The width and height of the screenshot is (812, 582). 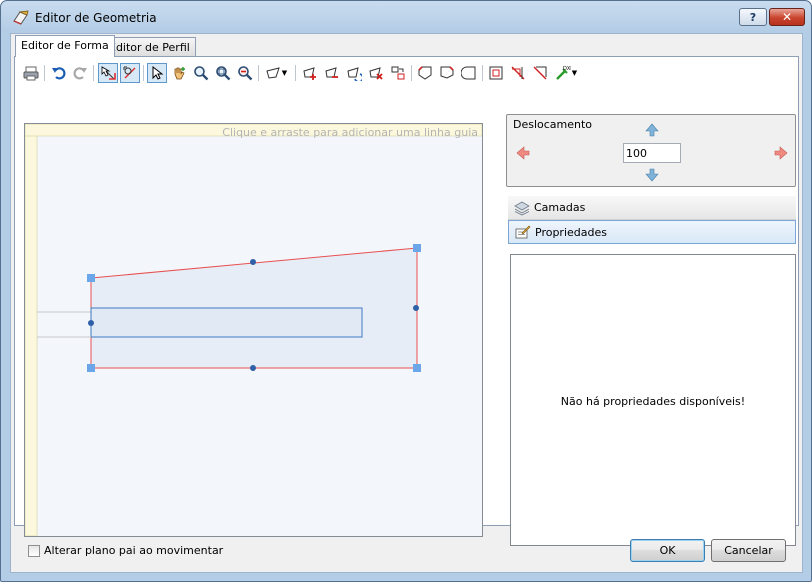 I want to click on move-parent-plane-label: Alterar plano pai ao movimentar, so click(x=134, y=550).